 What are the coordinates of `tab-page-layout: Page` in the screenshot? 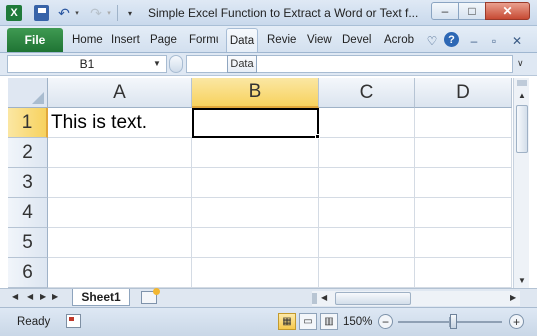 It's located at (164, 40).